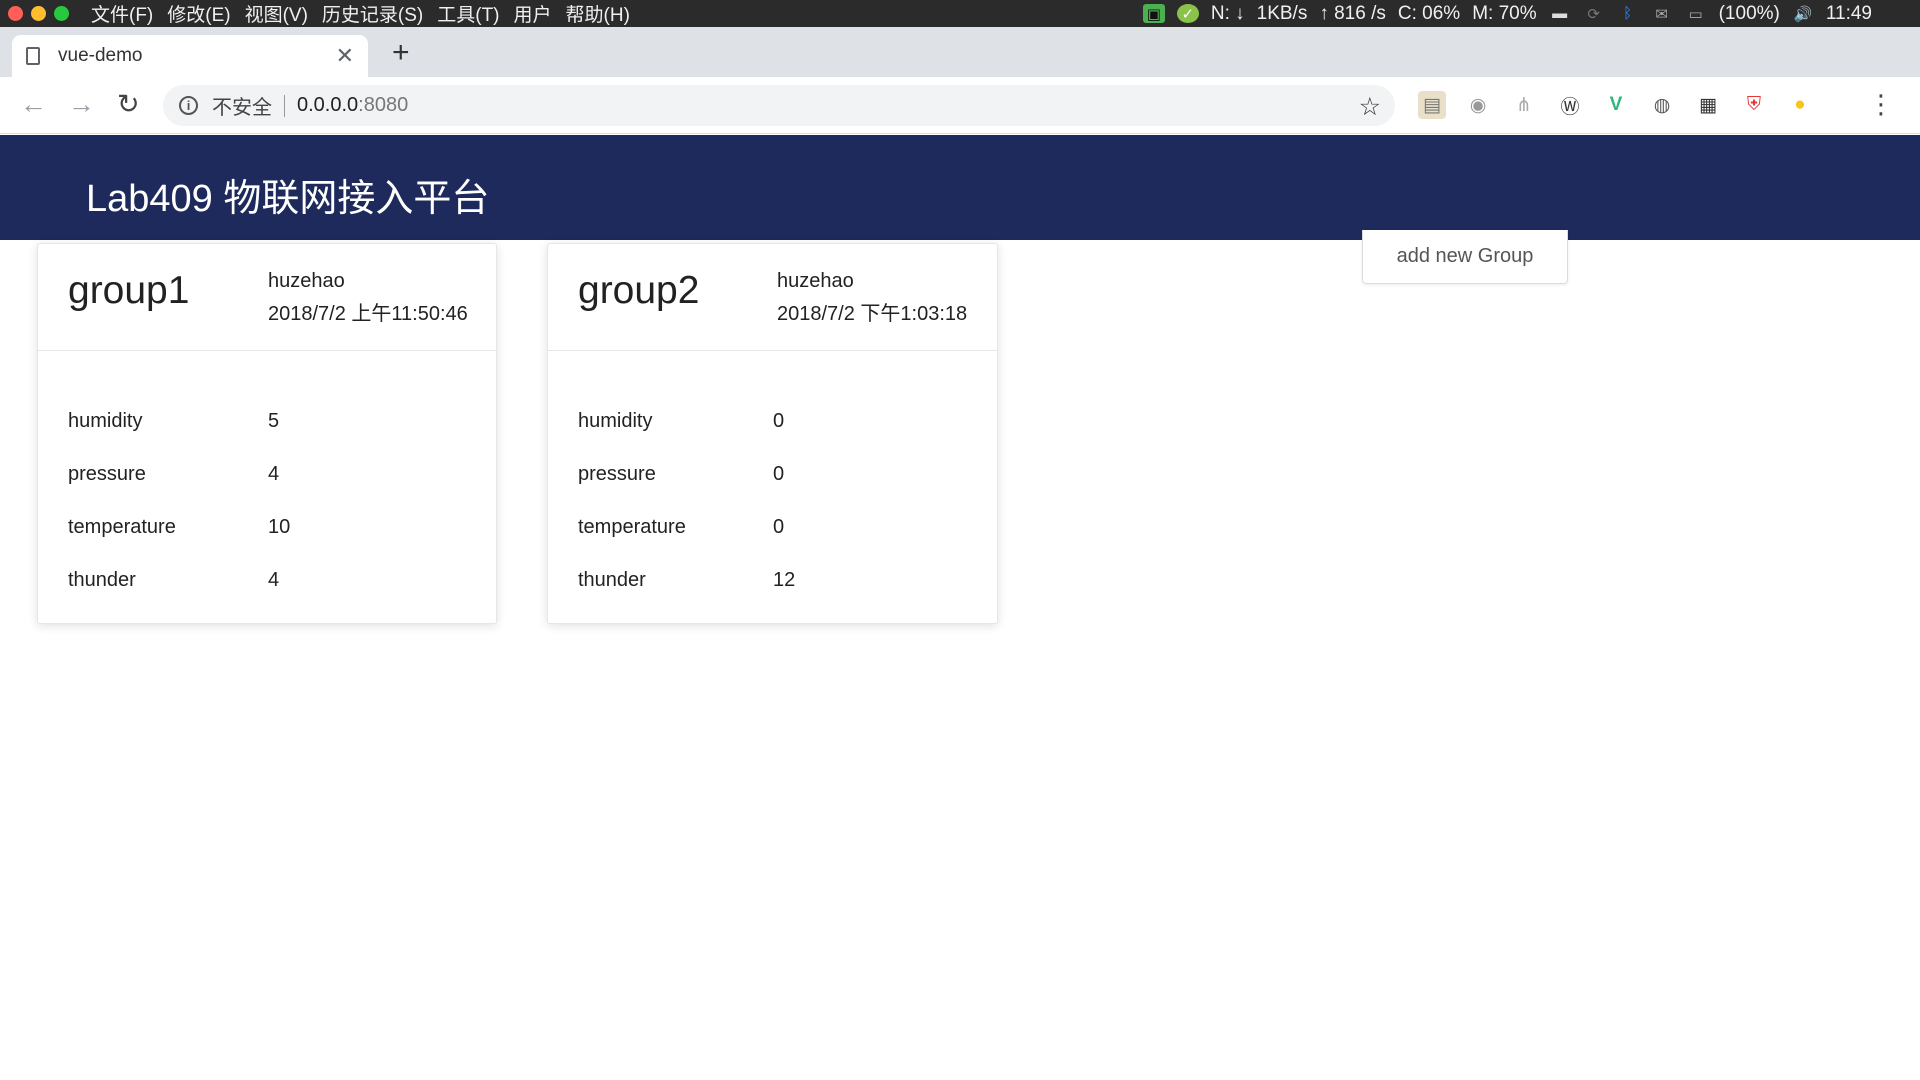 The image size is (1920, 1080). What do you see at coordinates (872, 314) in the screenshot?
I see `group-timestamp: 2018/7/2 下午1:03:18` at bounding box center [872, 314].